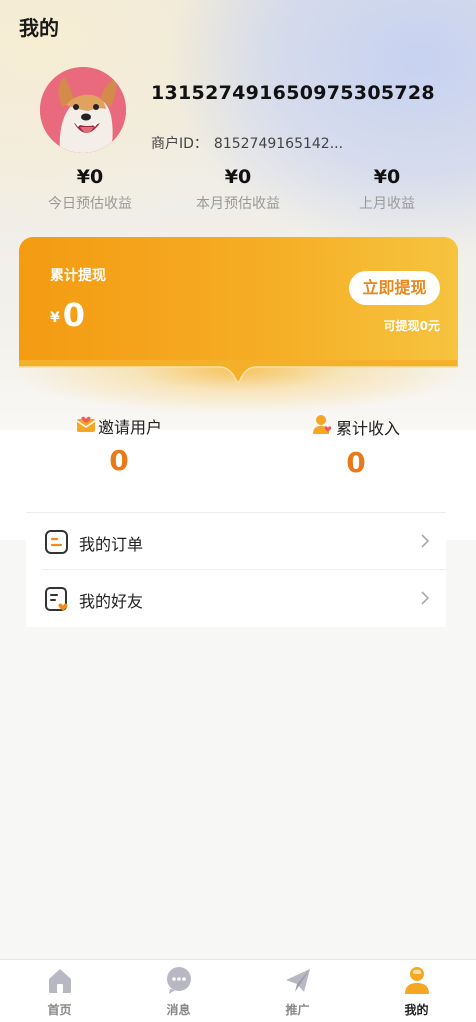  I want to click on tab-label: 我的, so click(416, 1010).